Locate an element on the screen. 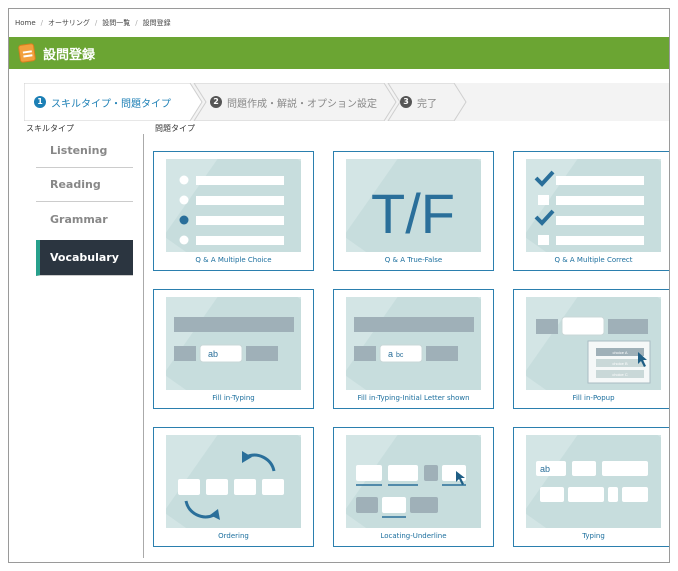 The image size is (678, 571). card-locating-underline: Locating-Underline is located at coordinates (413, 487).